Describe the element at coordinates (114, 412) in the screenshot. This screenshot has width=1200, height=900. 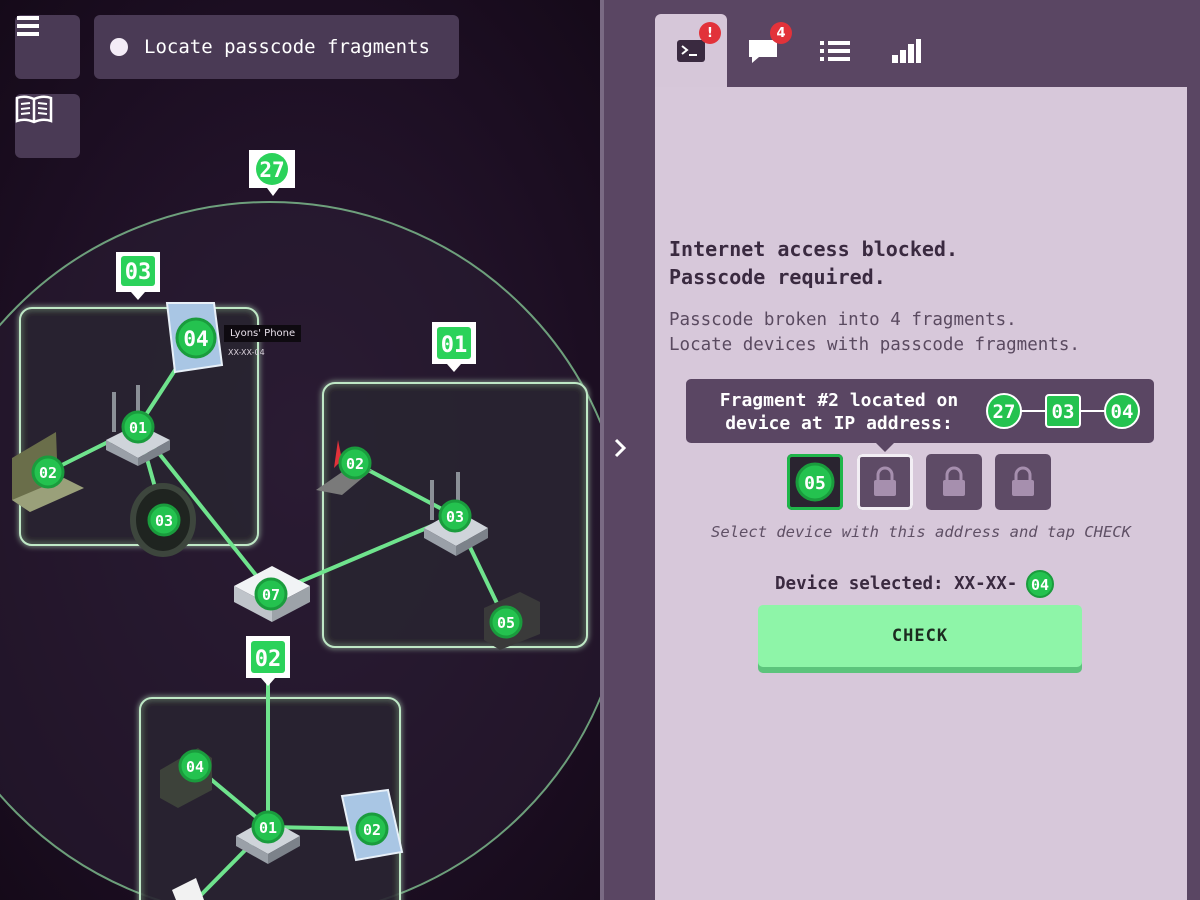
I see `router-left-antenna` at that location.